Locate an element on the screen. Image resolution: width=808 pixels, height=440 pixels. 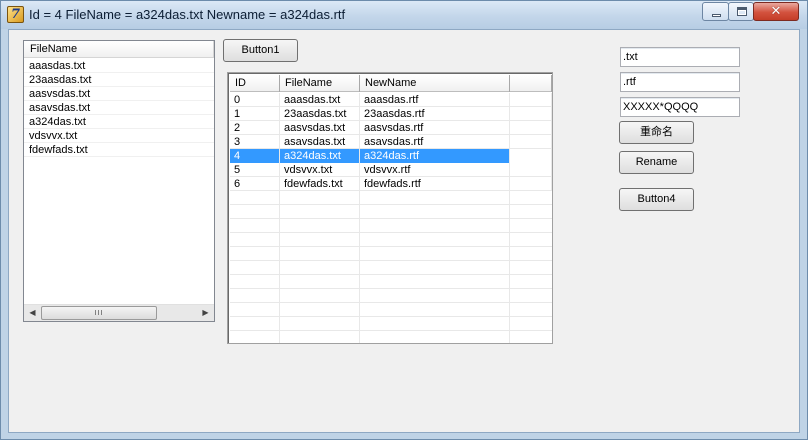
pattern-input: XXXXX*QQQQ is located at coordinates (680, 107).